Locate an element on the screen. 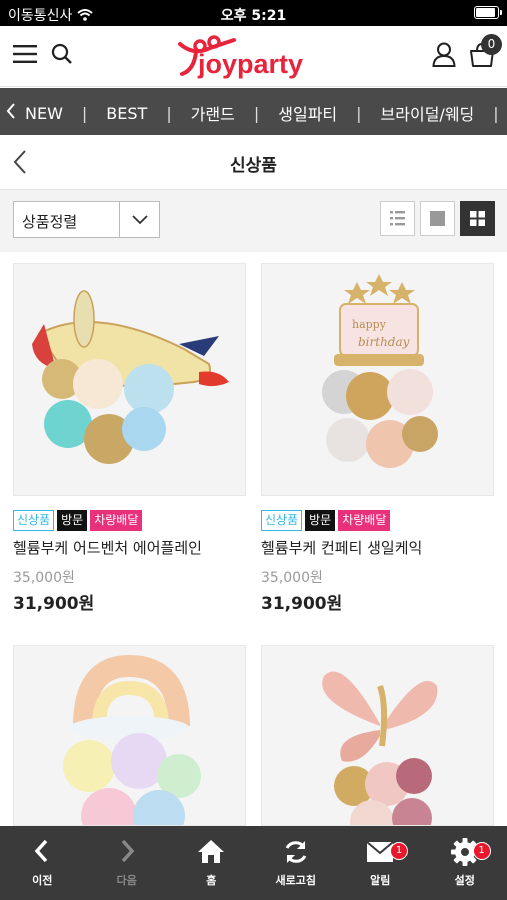 This screenshot has height=900, width=507. list-view-button is located at coordinates (397, 218).